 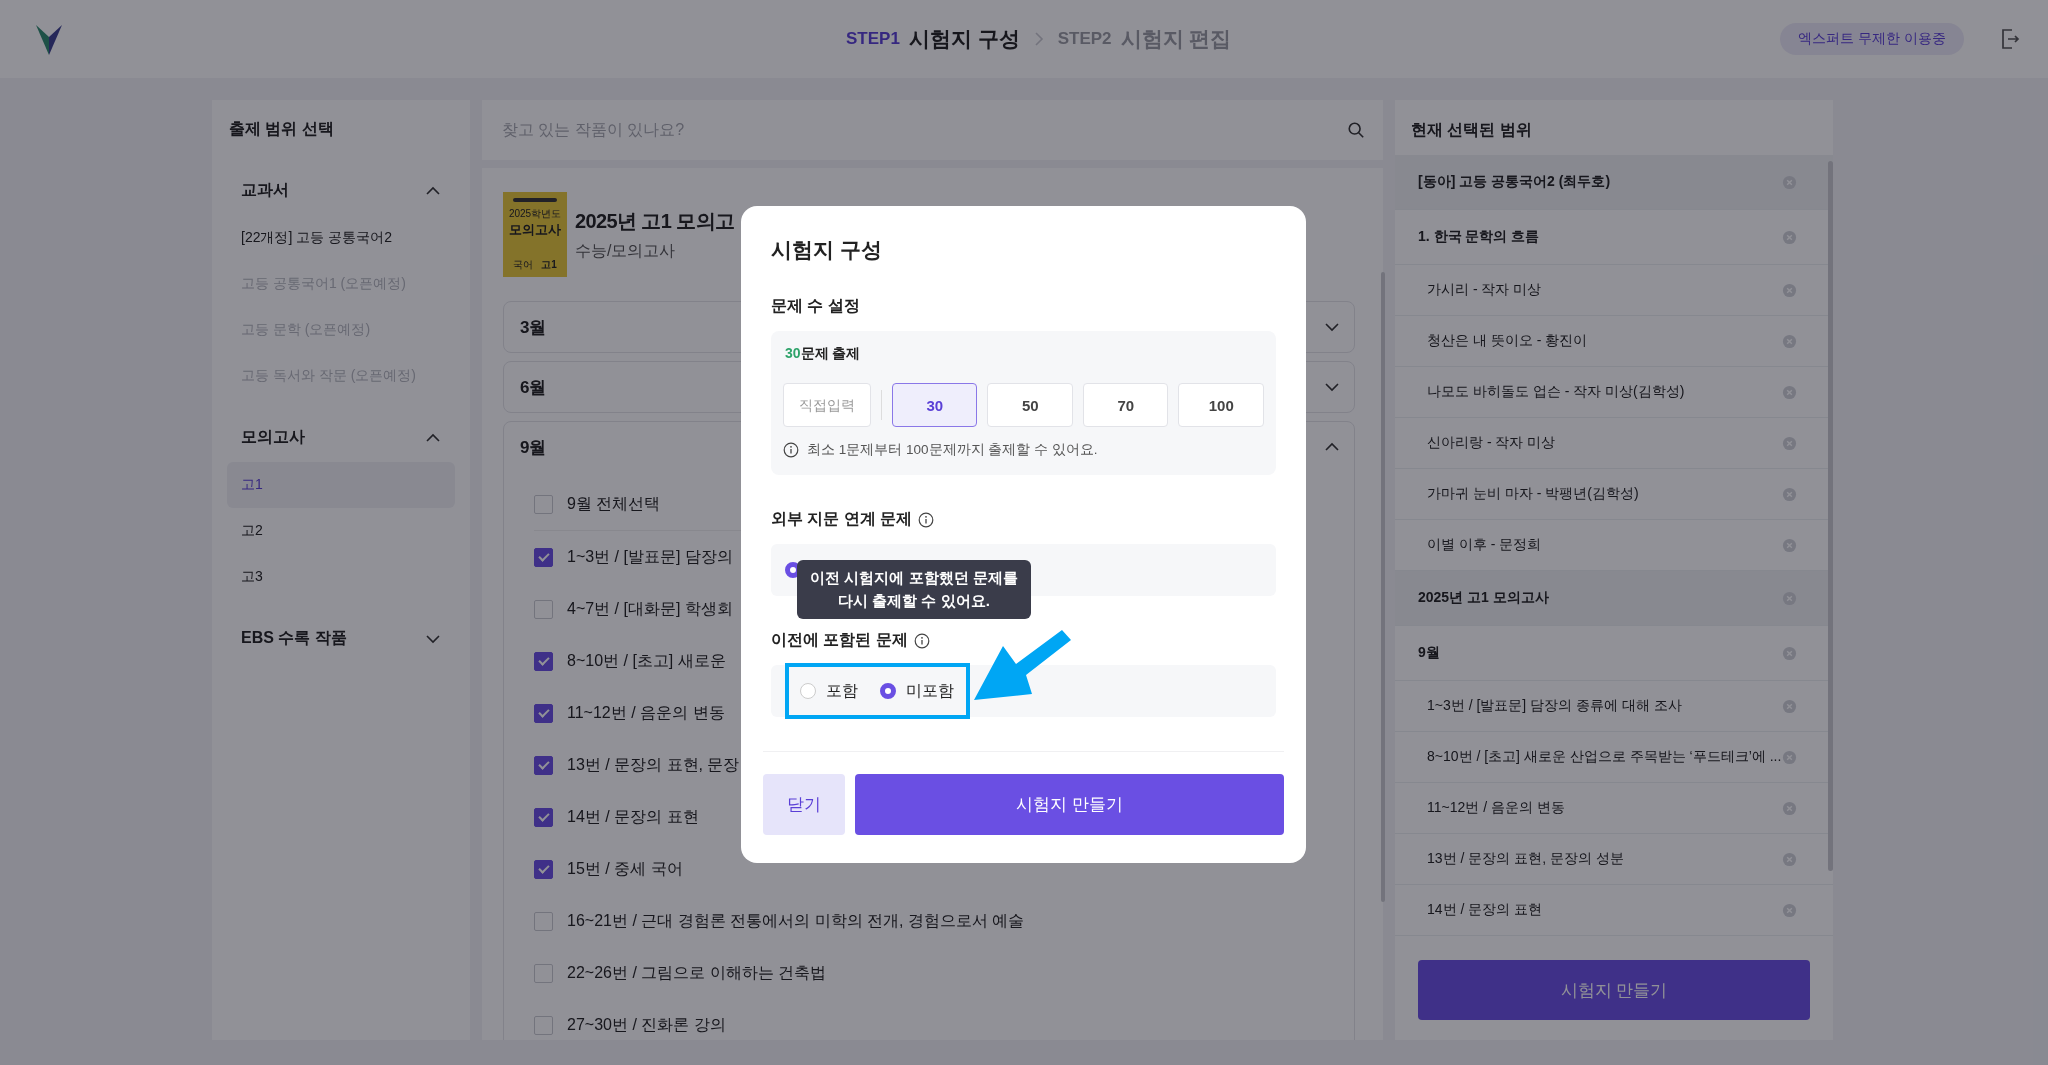 I want to click on section-label: 이전에 포함된 문제, so click(x=839, y=640).